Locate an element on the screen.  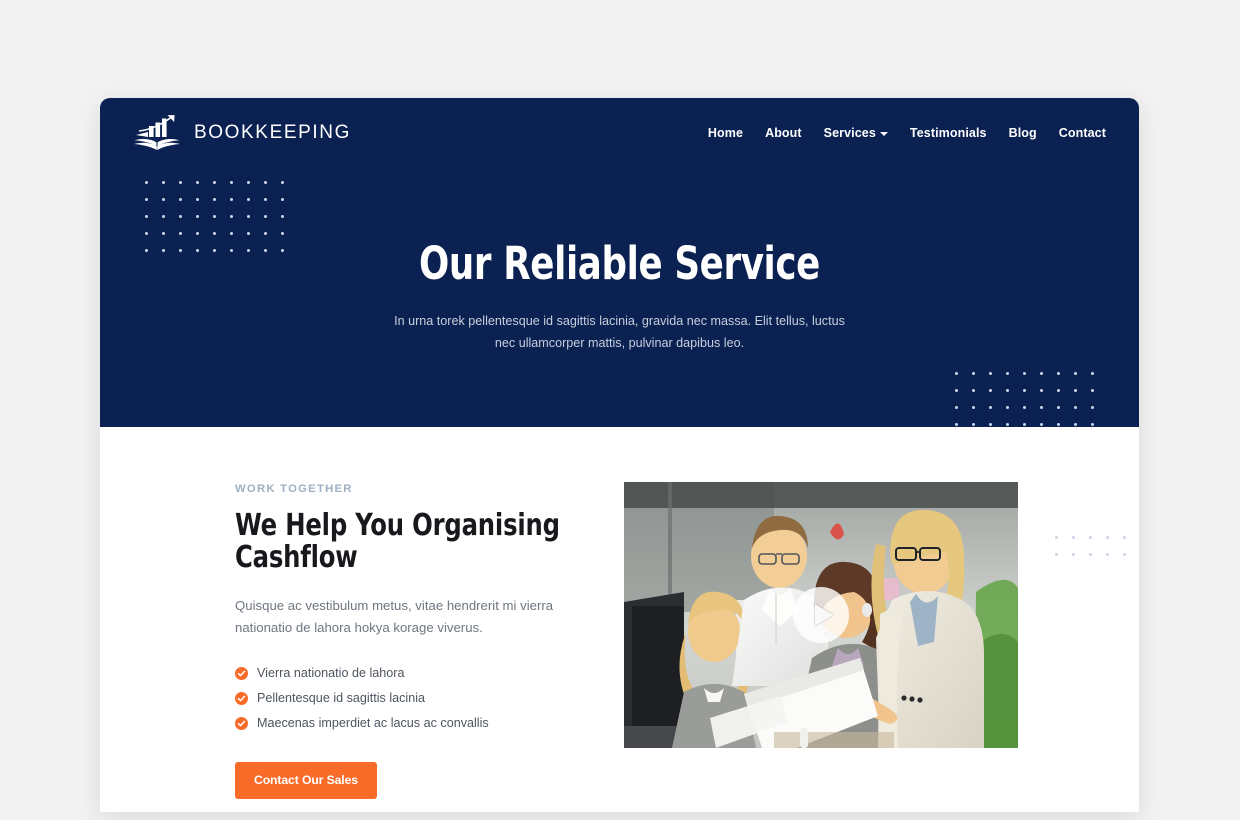
nav-item-blog: Blog is located at coordinates (1023, 133).